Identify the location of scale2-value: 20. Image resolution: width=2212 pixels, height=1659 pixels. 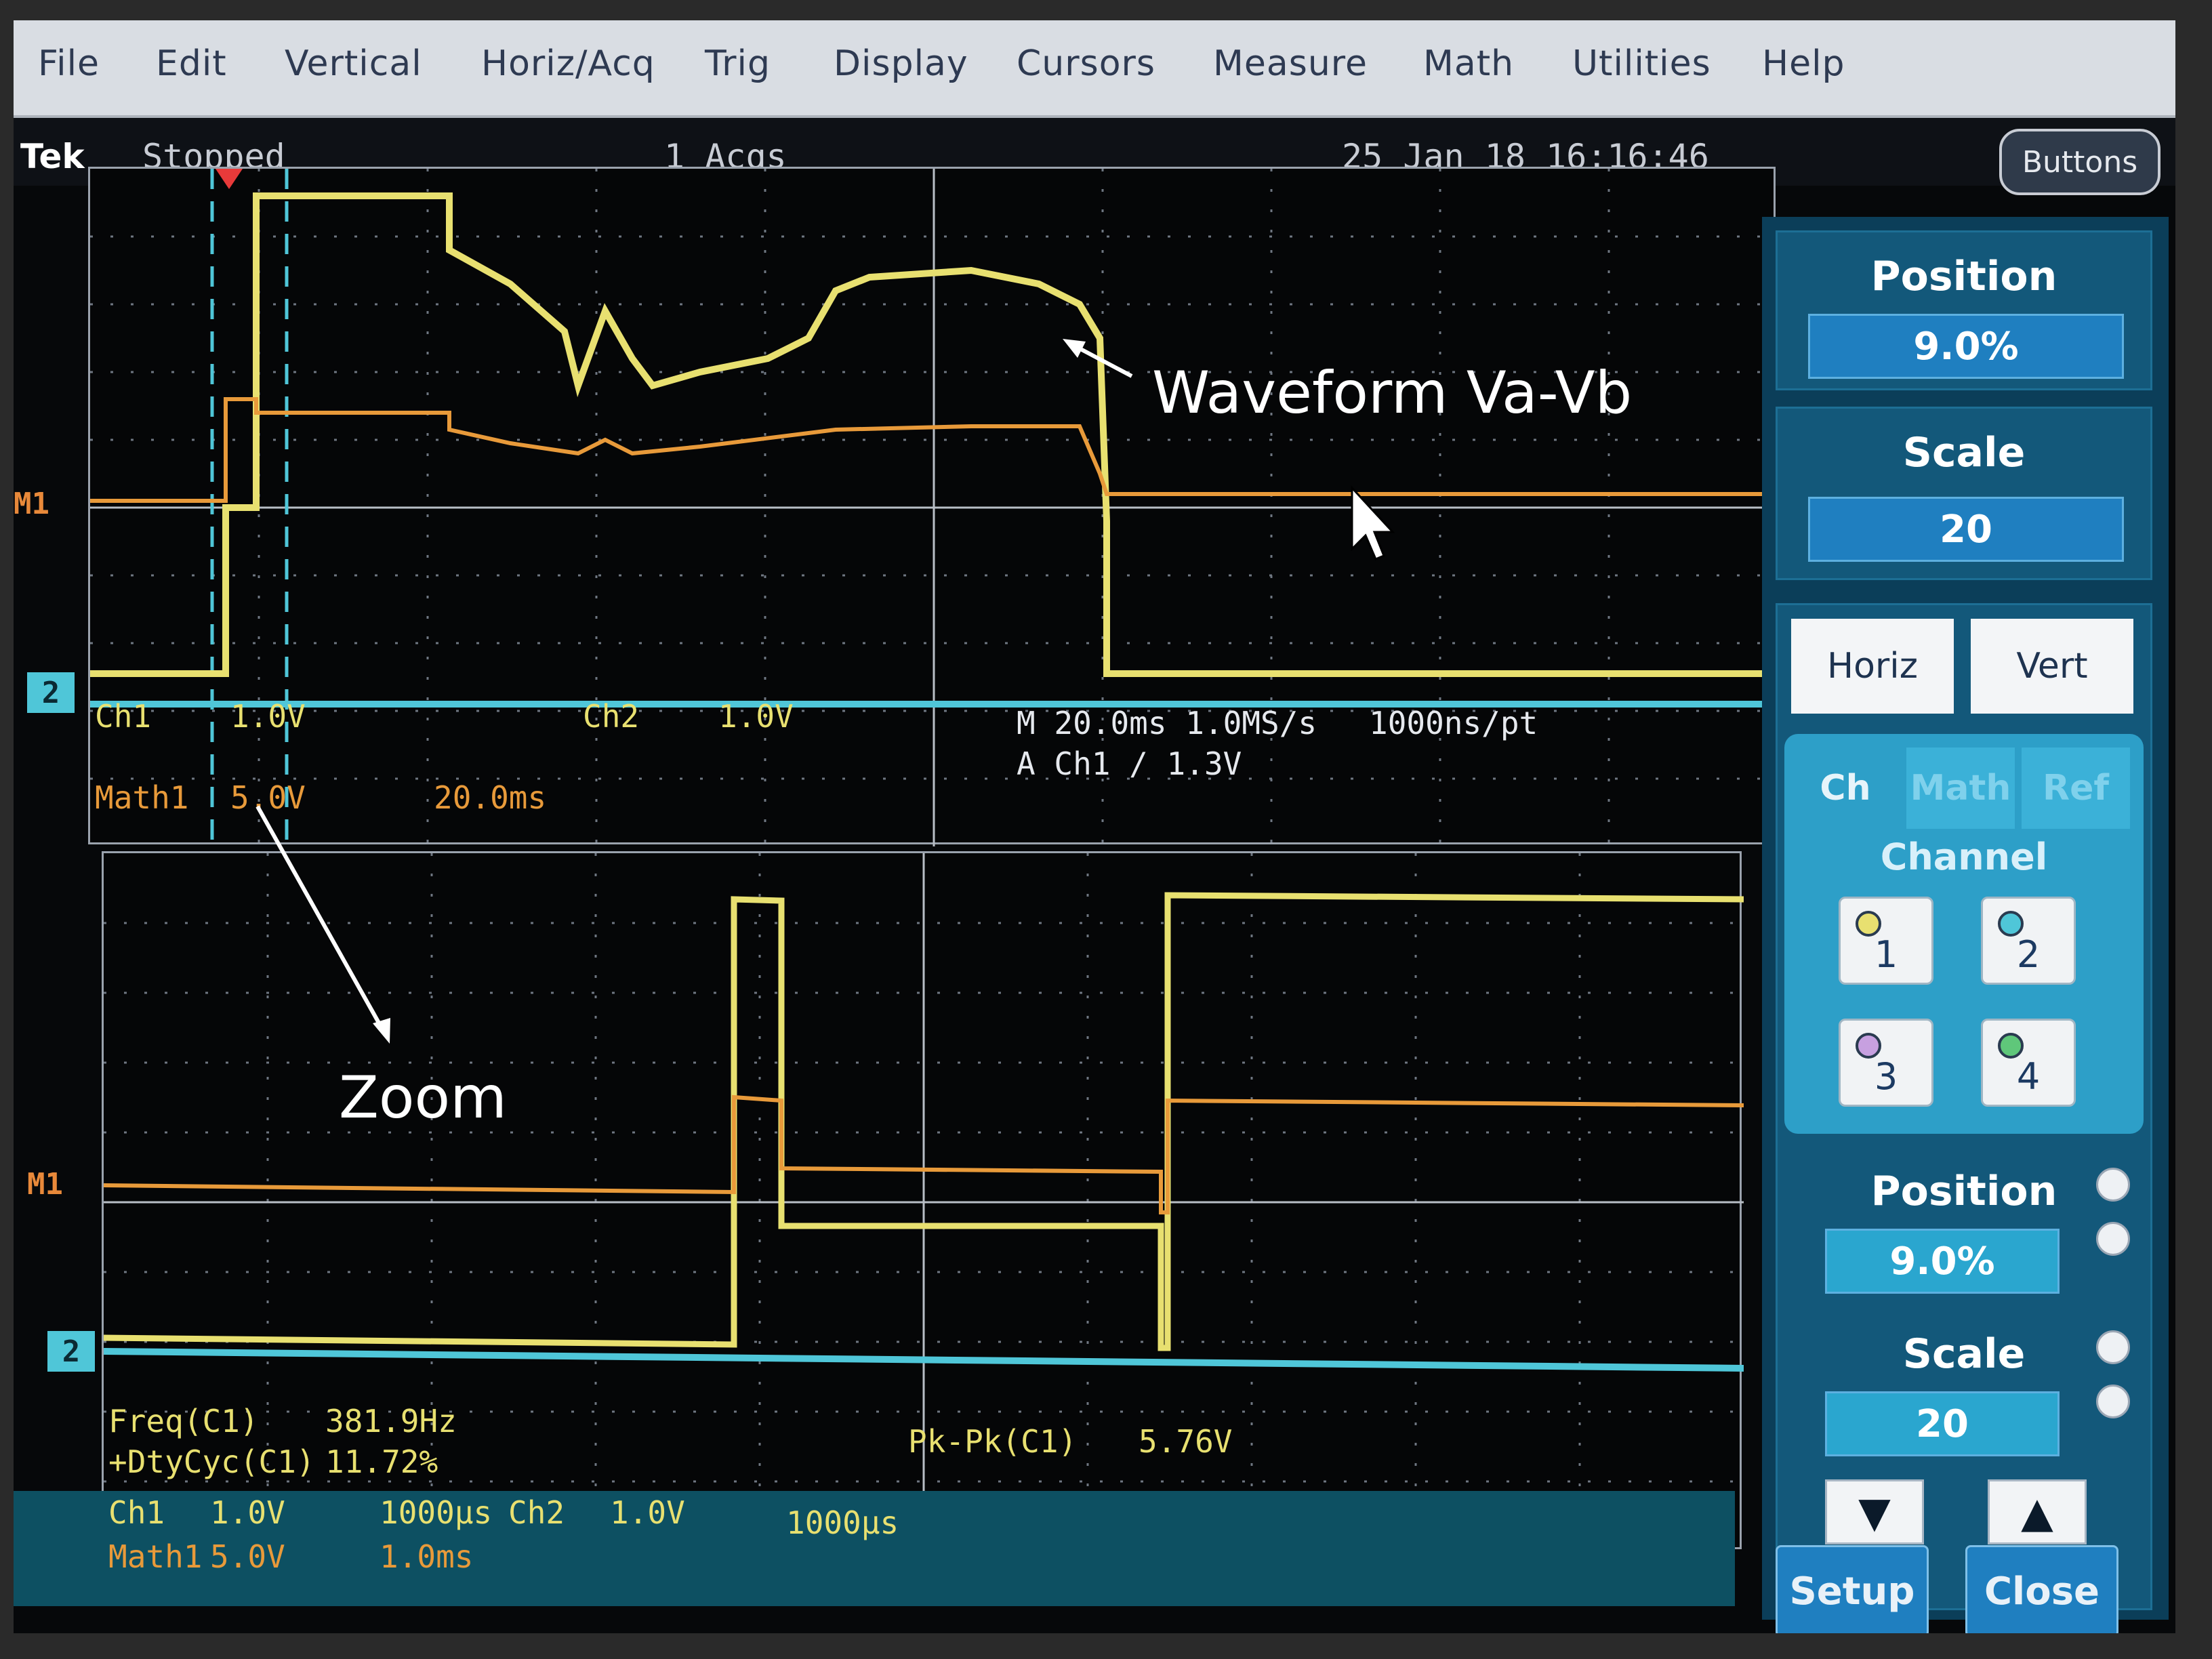
(1942, 1423).